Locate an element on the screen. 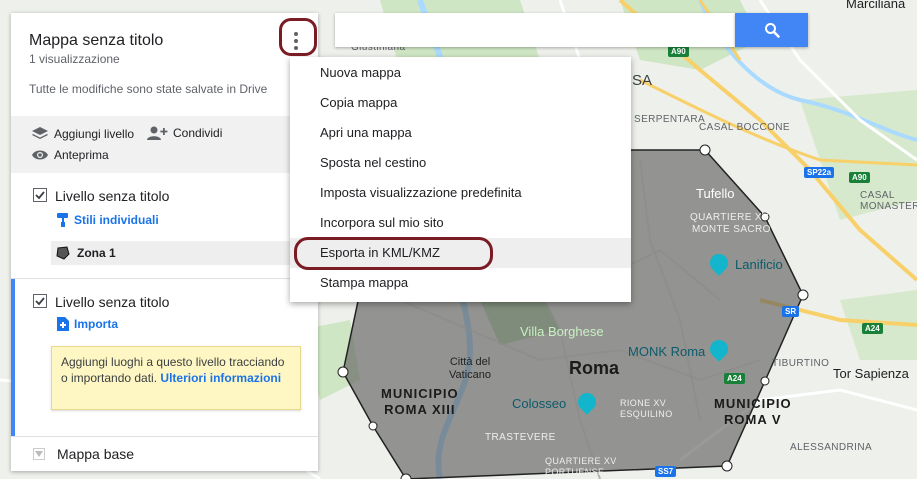 The width and height of the screenshot is (917, 479). polygon-icon is located at coordinates (63, 253).